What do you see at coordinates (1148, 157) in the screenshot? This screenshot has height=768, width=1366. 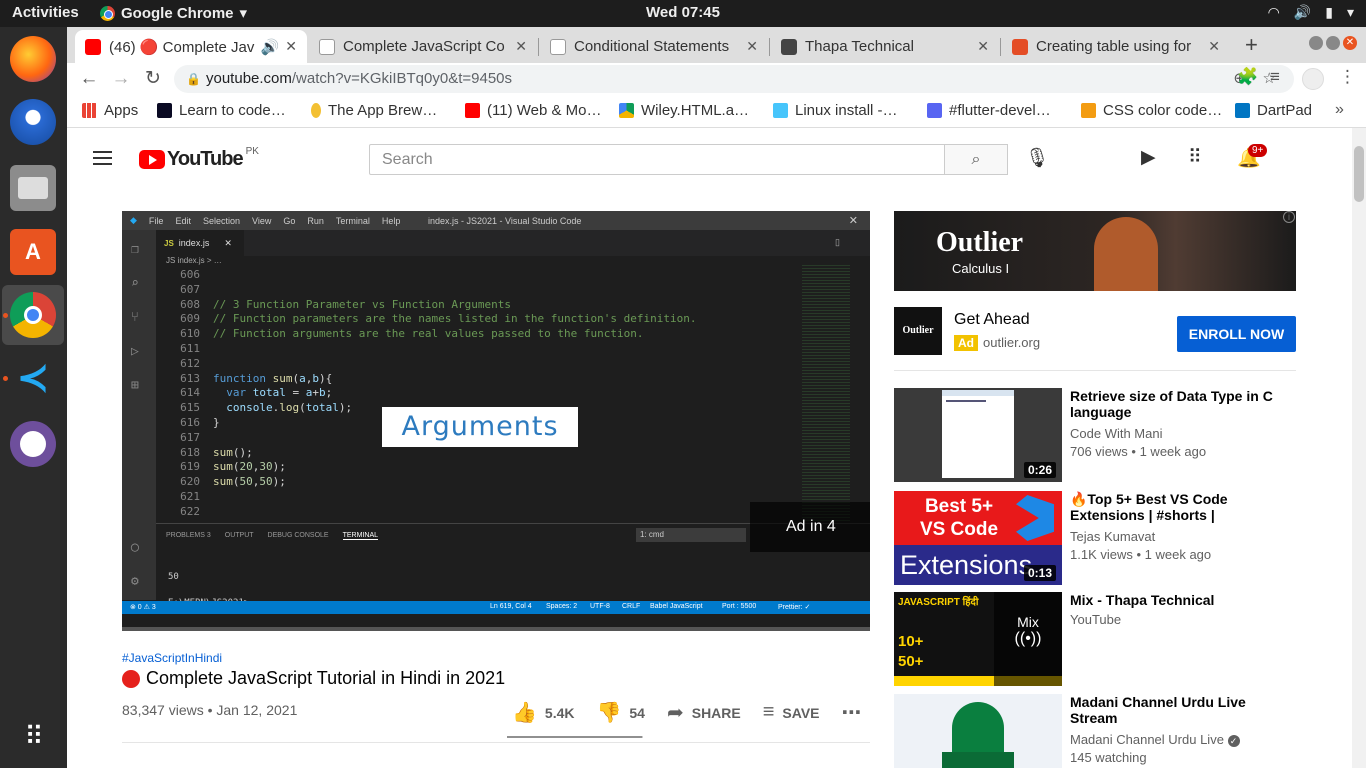 I see `create-video-icon: ▶` at bounding box center [1148, 157].